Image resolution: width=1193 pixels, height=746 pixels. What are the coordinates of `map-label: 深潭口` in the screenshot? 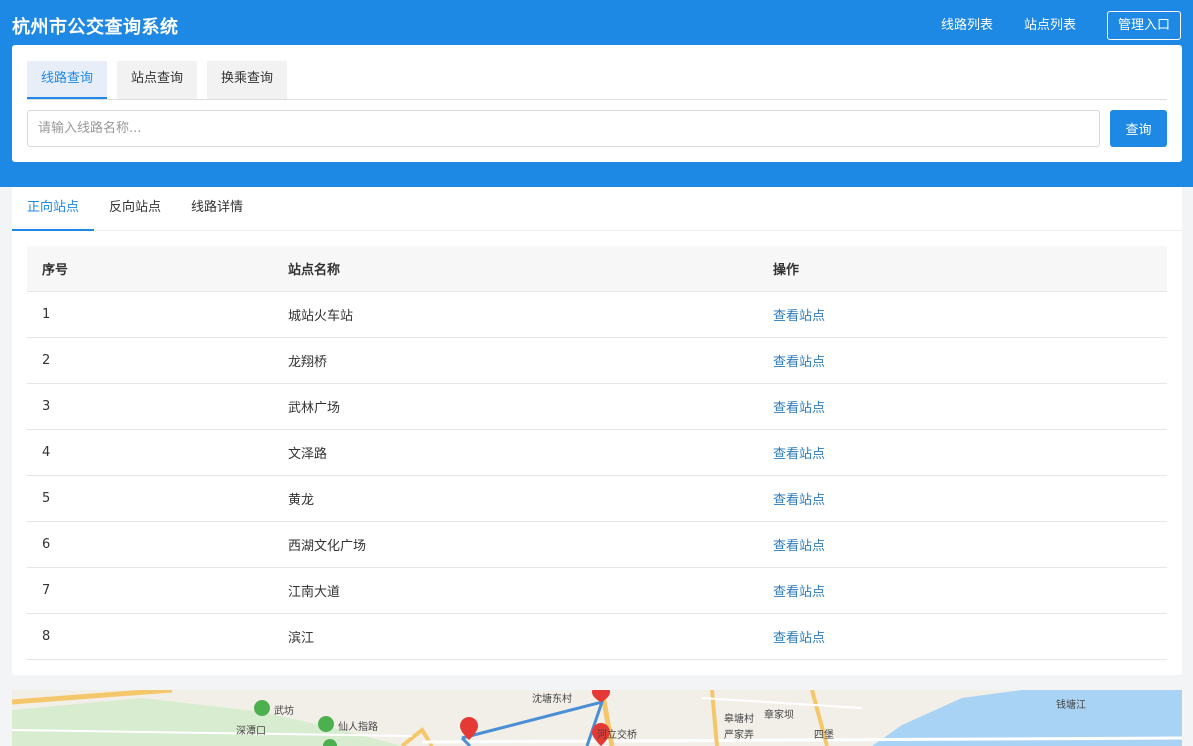 It's located at (251, 731).